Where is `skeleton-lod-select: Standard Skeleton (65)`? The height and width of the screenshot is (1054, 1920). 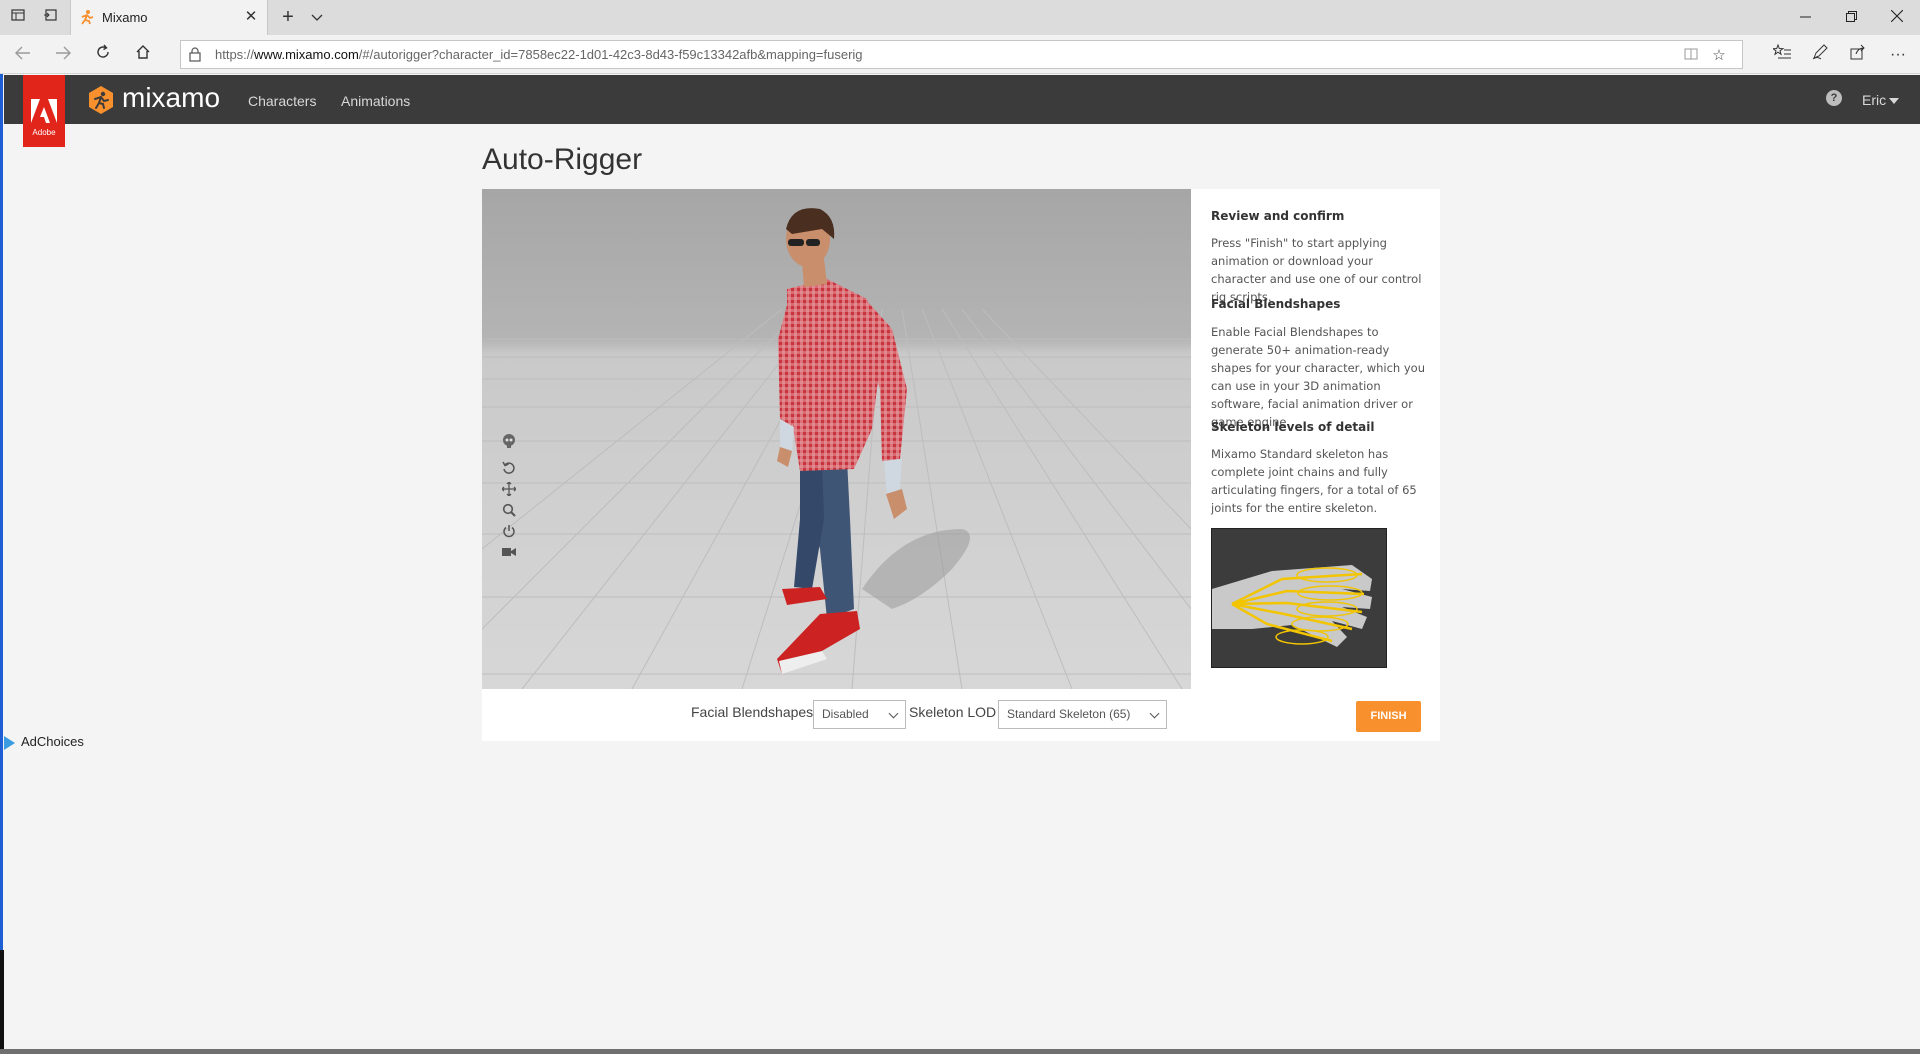
skeleton-lod-select: Standard Skeleton (65) is located at coordinates (1082, 714).